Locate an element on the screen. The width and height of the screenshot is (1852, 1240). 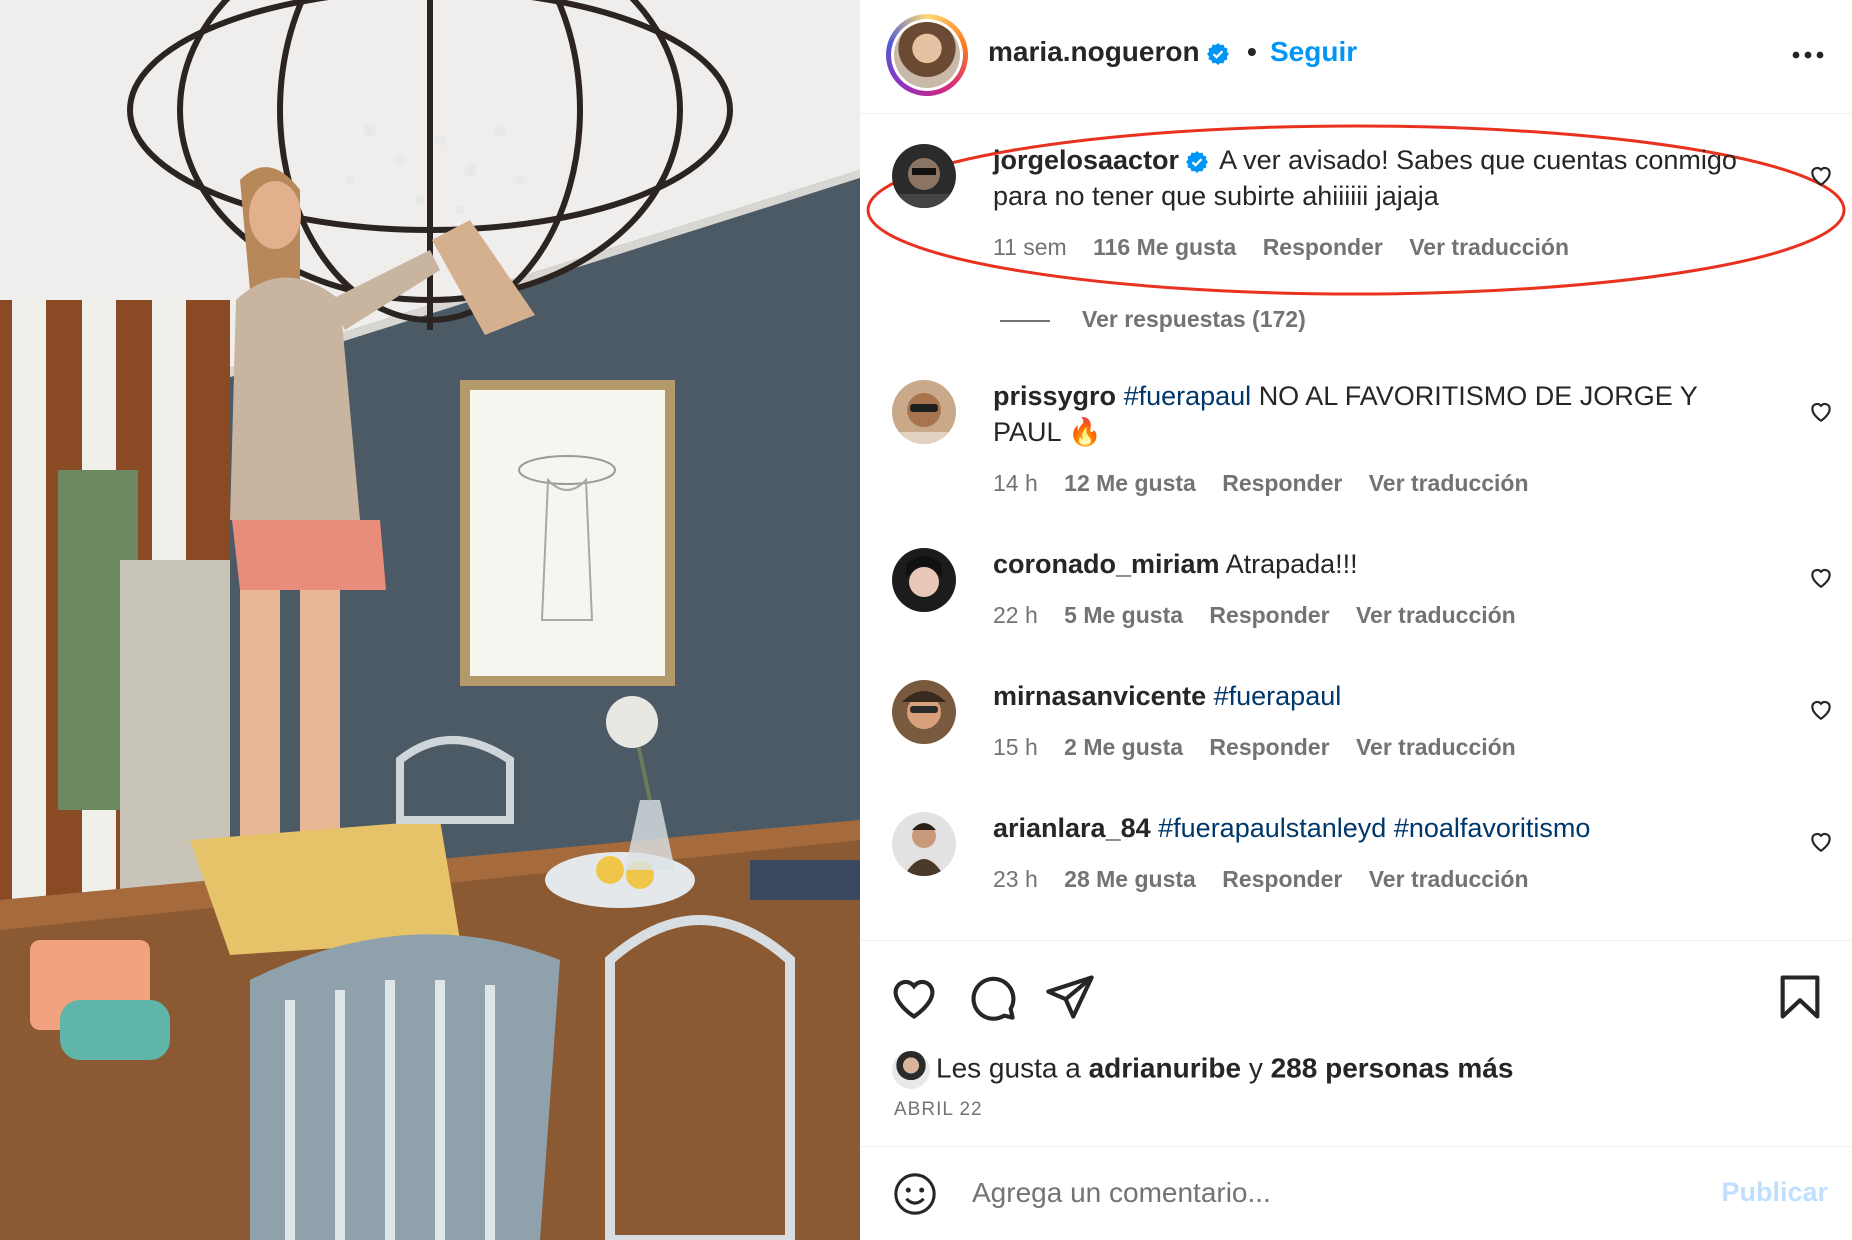
comment-username: mirnasanvicente is located at coordinates (1099, 696).